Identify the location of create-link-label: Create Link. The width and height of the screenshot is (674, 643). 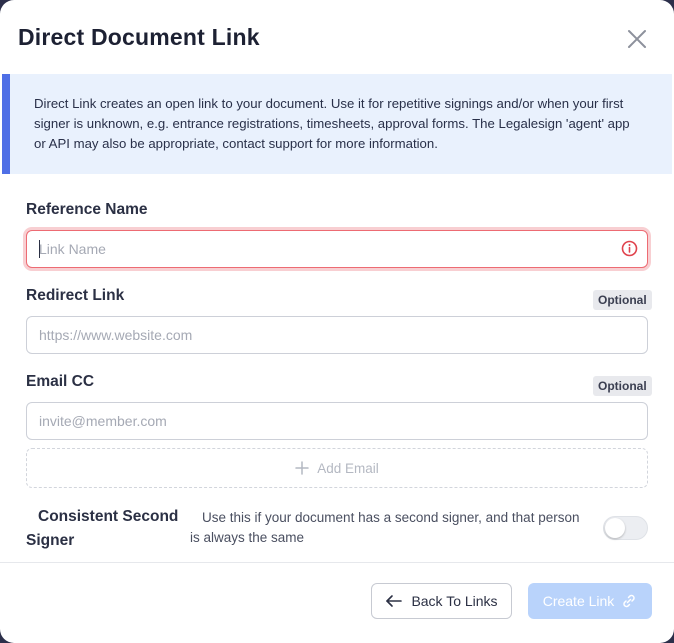
(578, 601).